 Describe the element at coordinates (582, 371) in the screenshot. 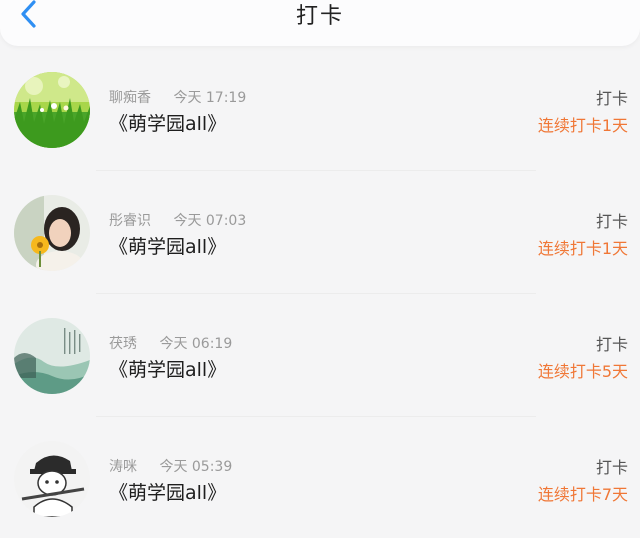

I see `streak-label: 连续打卡5天` at that location.